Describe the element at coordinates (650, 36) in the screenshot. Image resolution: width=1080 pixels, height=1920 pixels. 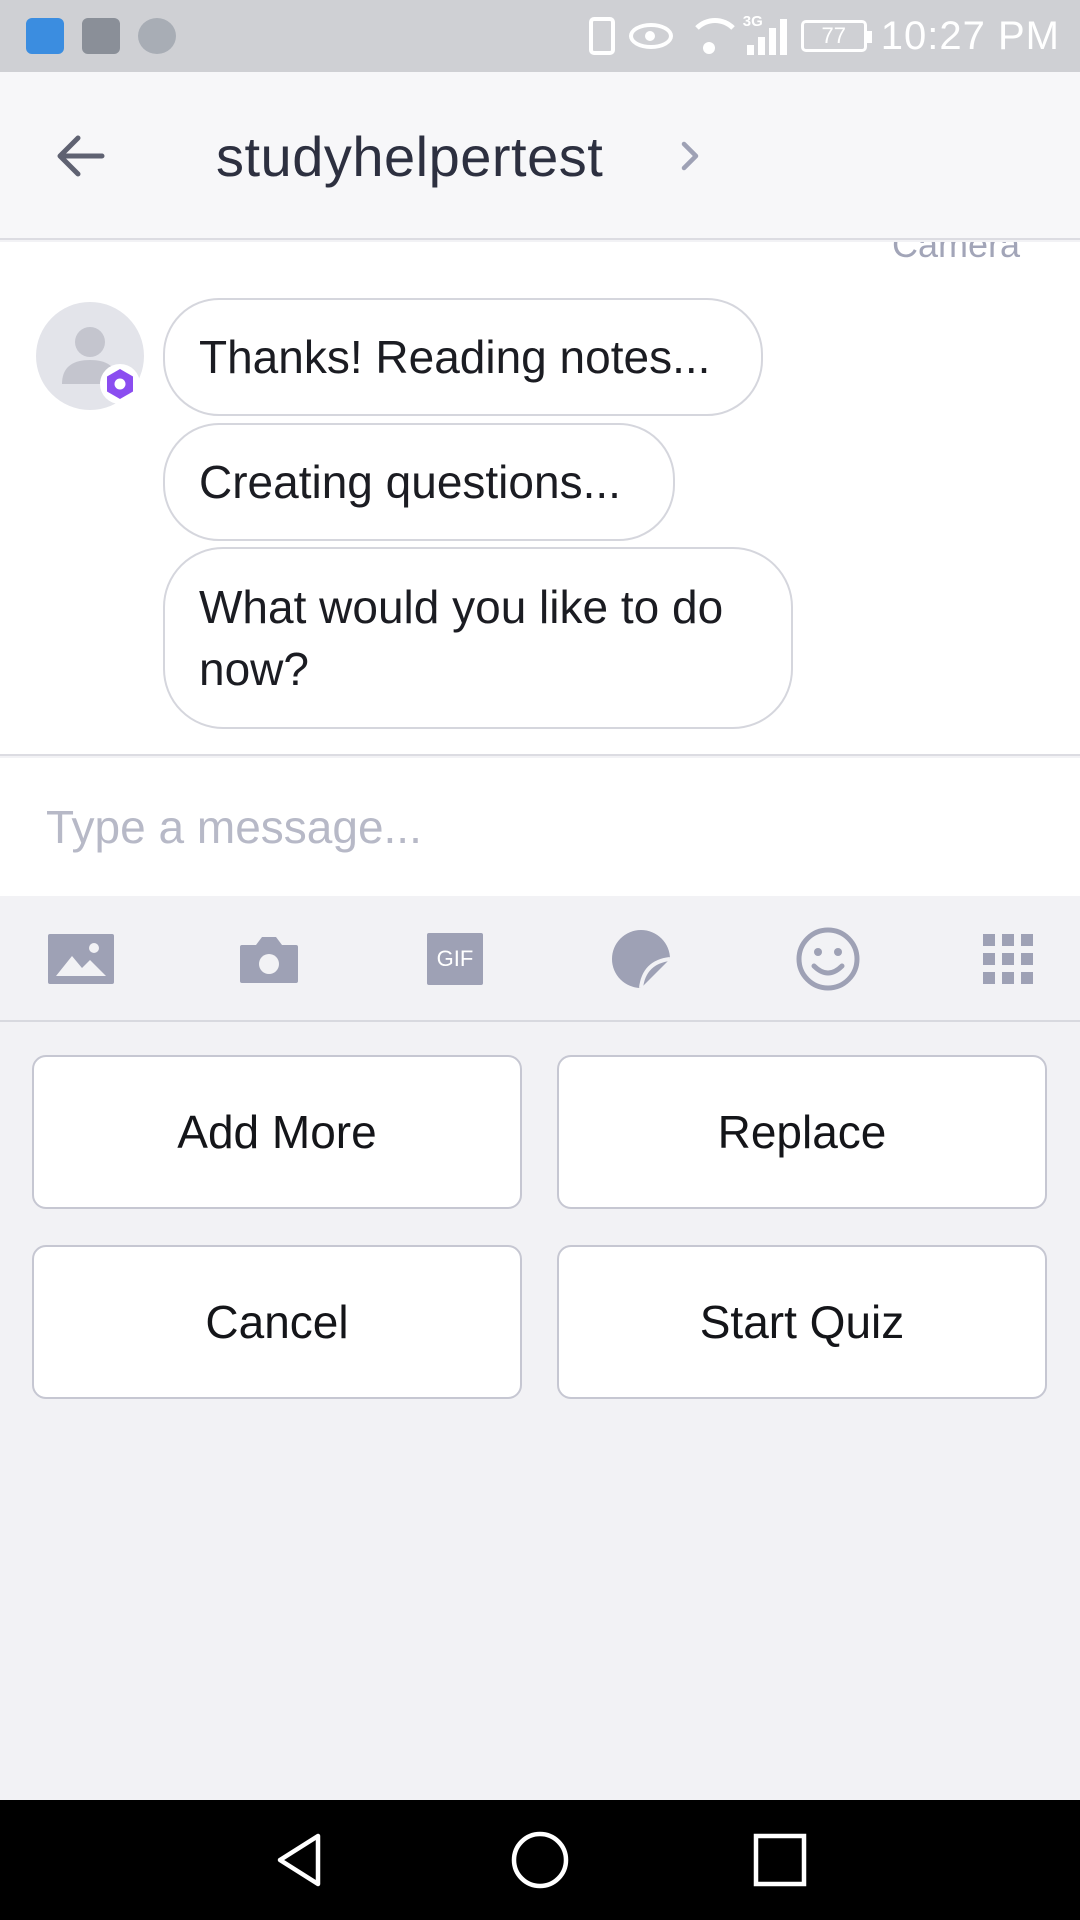
I see `eye-comfort-icon` at that location.